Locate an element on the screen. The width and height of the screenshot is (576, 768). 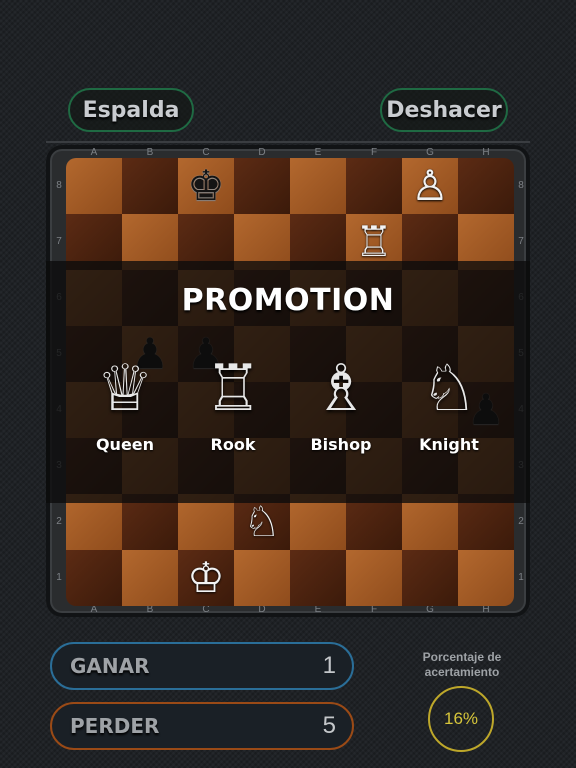
wins-label: GANAR is located at coordinates (110, 666).